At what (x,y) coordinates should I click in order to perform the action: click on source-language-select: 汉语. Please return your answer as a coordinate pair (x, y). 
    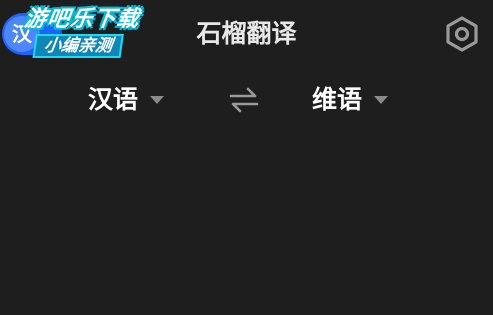
    Looking at the image, I should click on (126, 100).